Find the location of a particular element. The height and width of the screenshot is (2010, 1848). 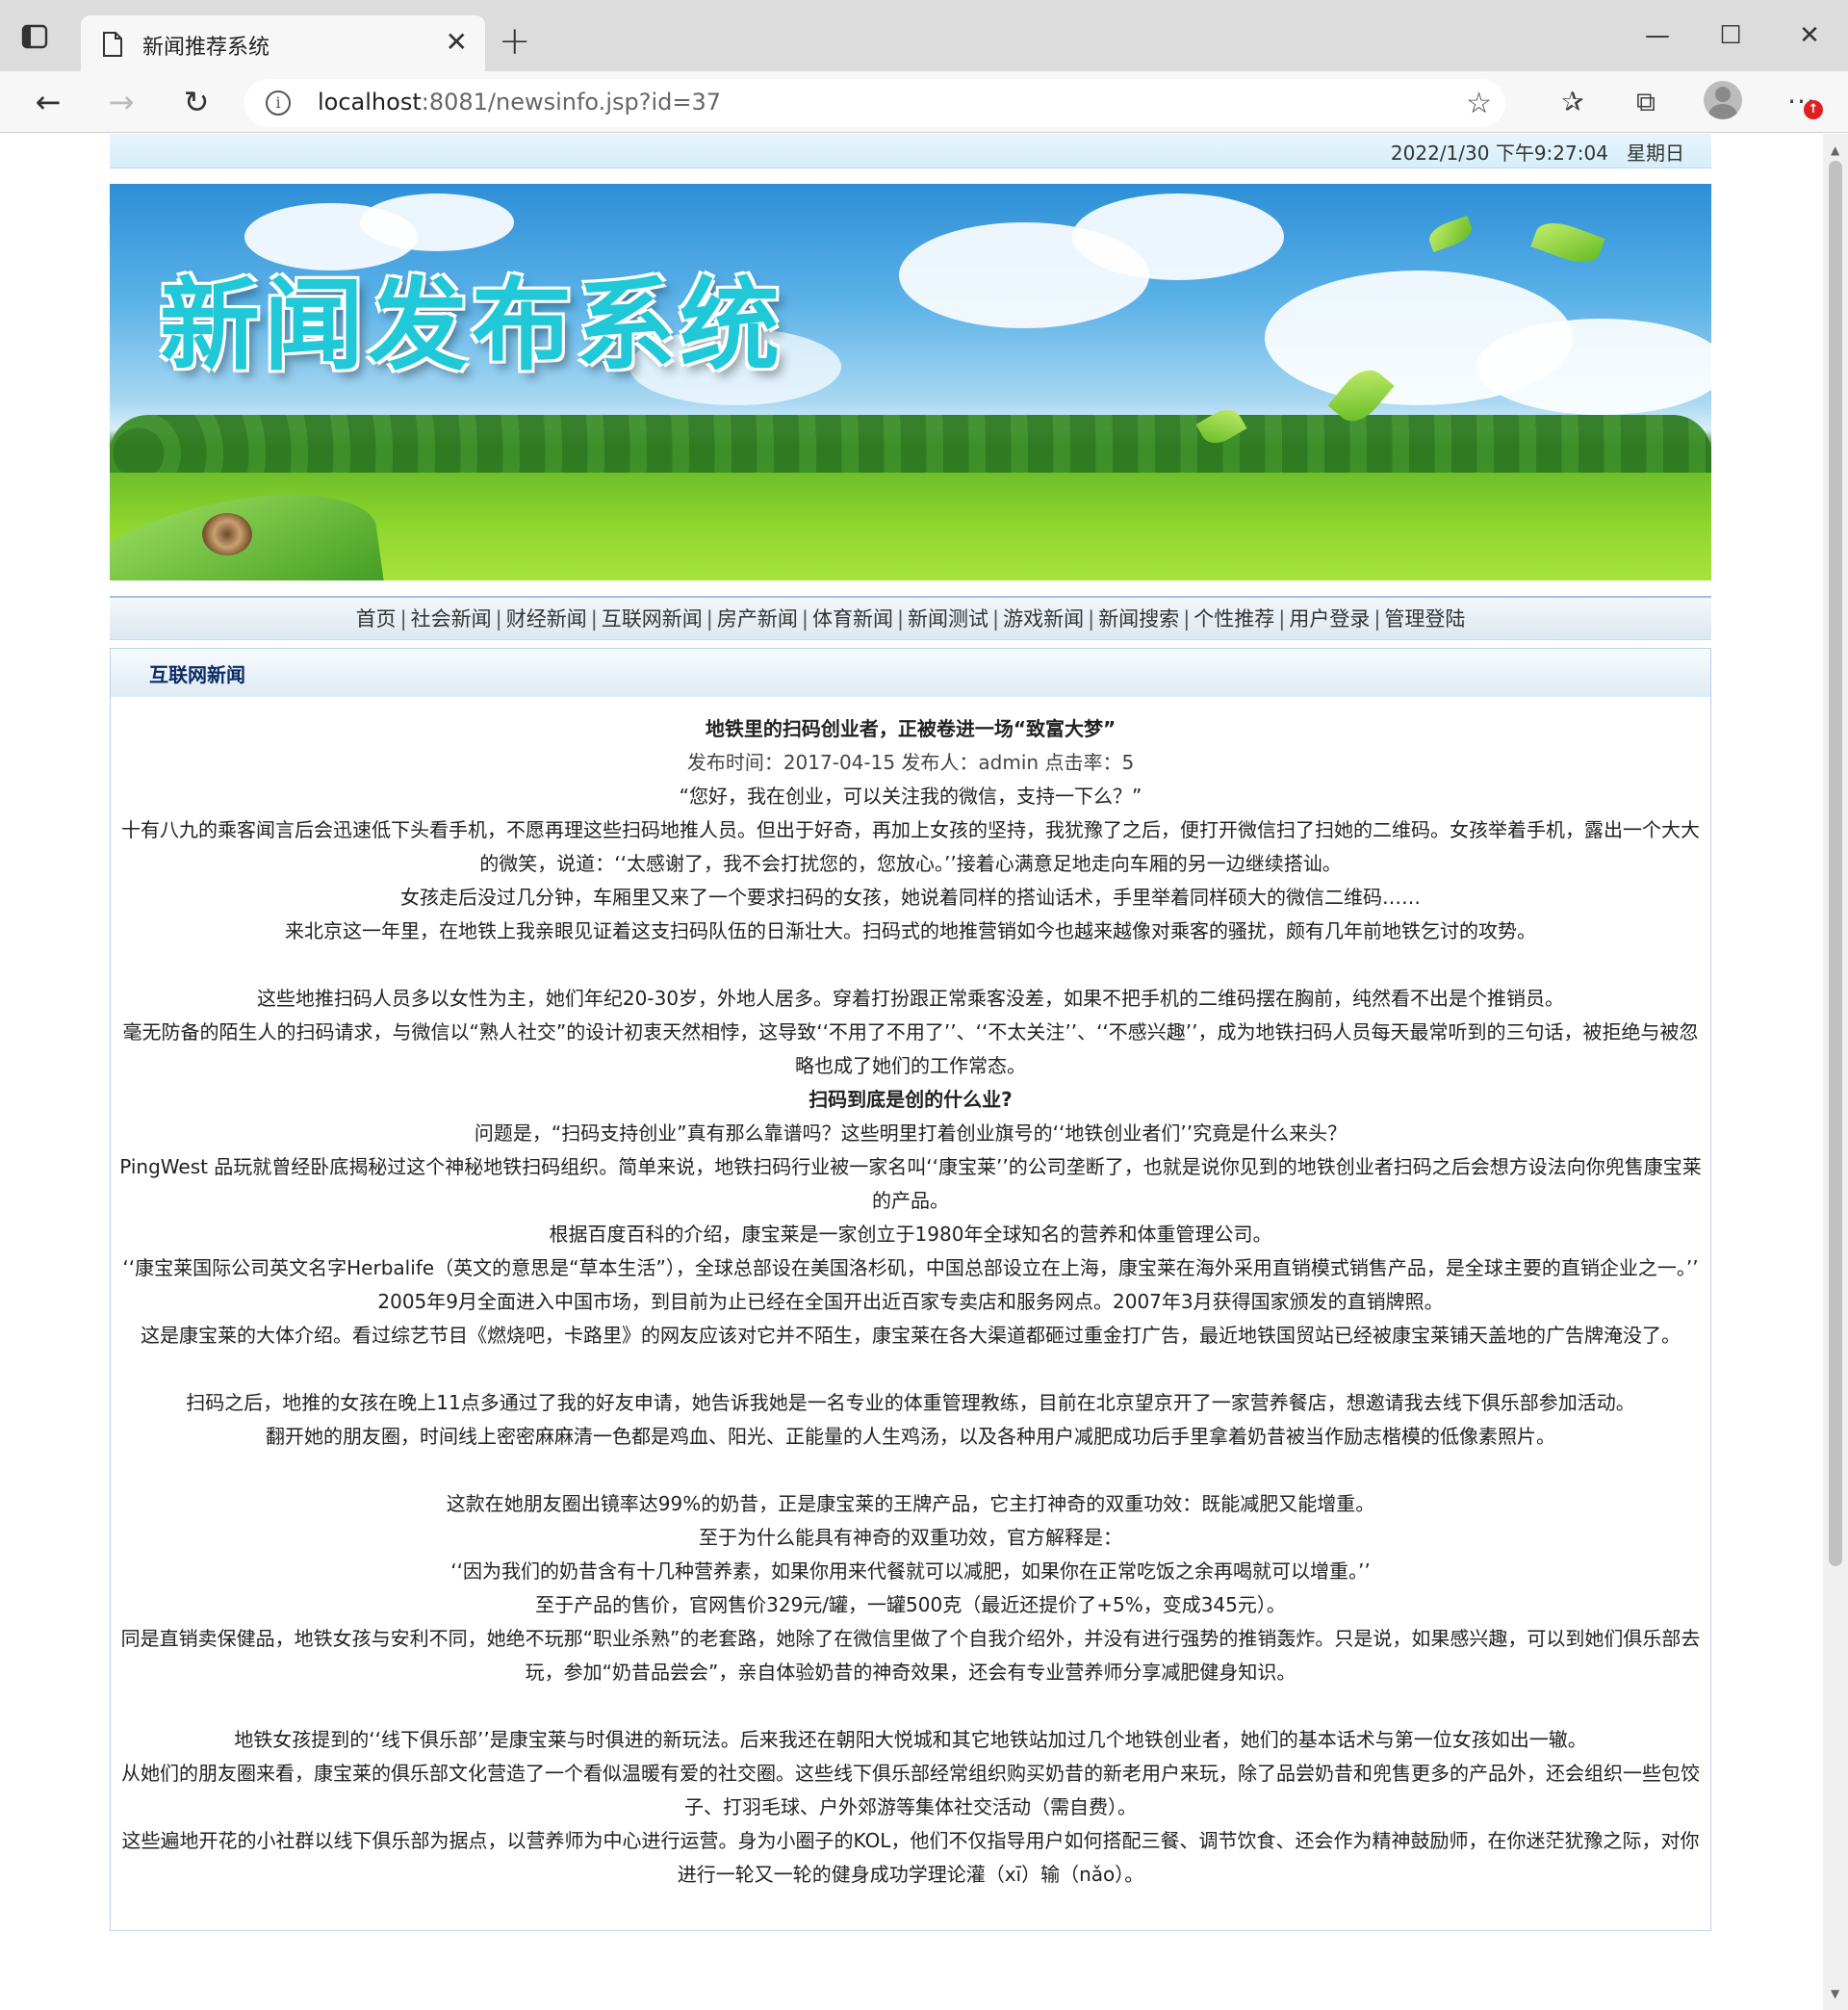

nav-sports-news: 体育新闻 is located at coordinates (852, 619).